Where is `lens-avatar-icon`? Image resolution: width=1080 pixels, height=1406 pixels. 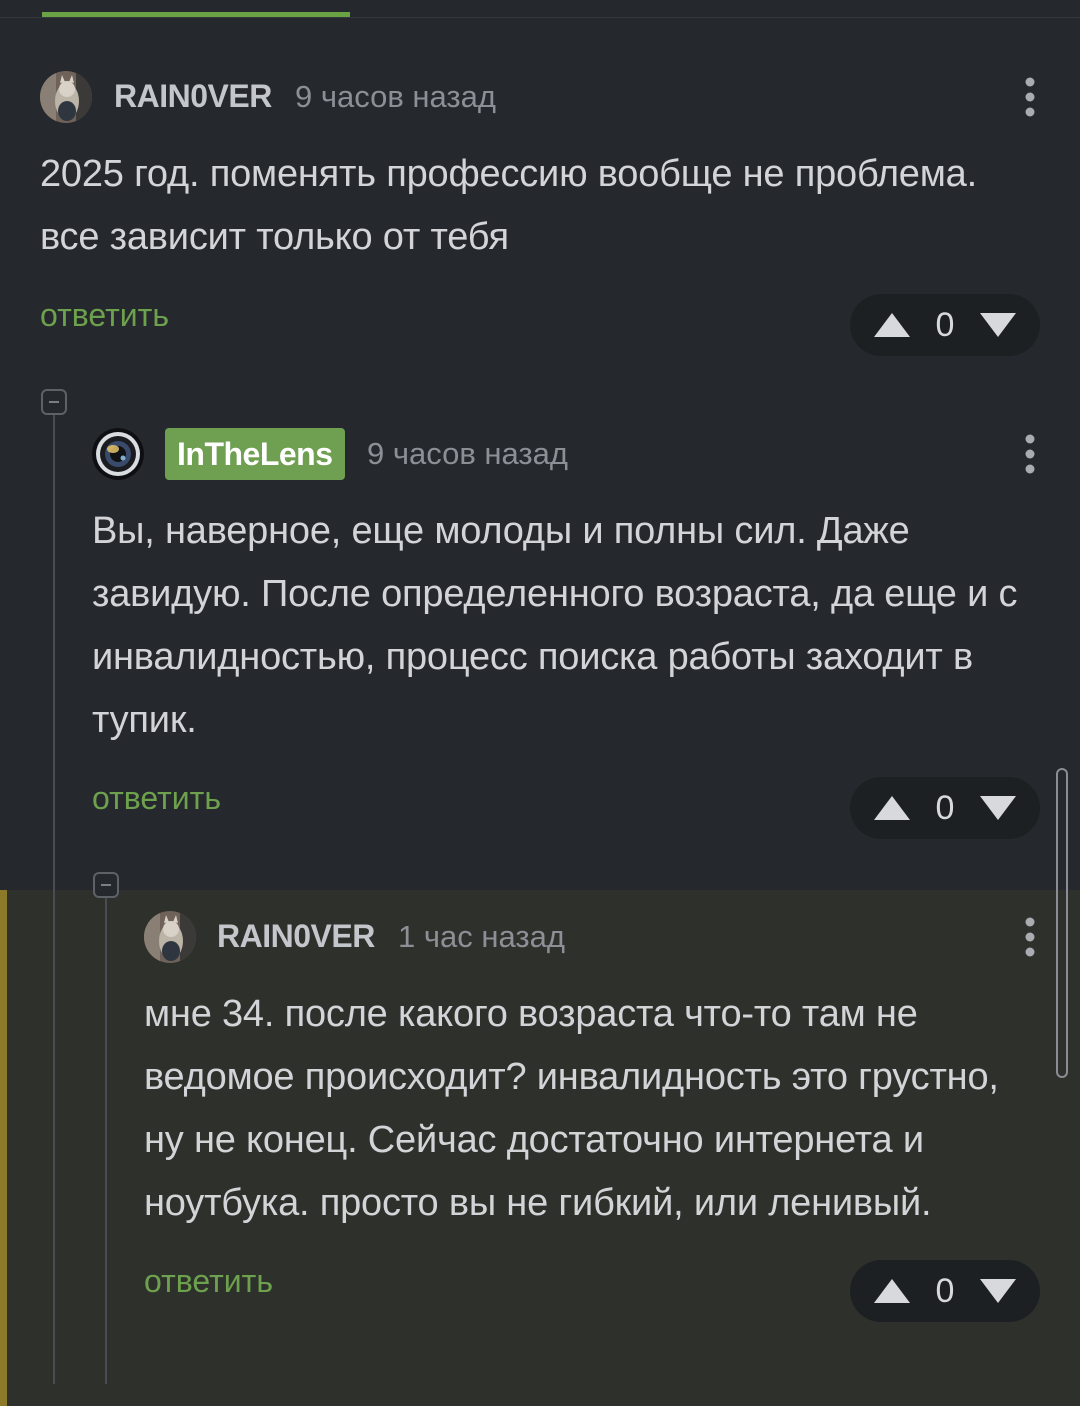
lens-avatar-icon is located at coordinates (118, 454).